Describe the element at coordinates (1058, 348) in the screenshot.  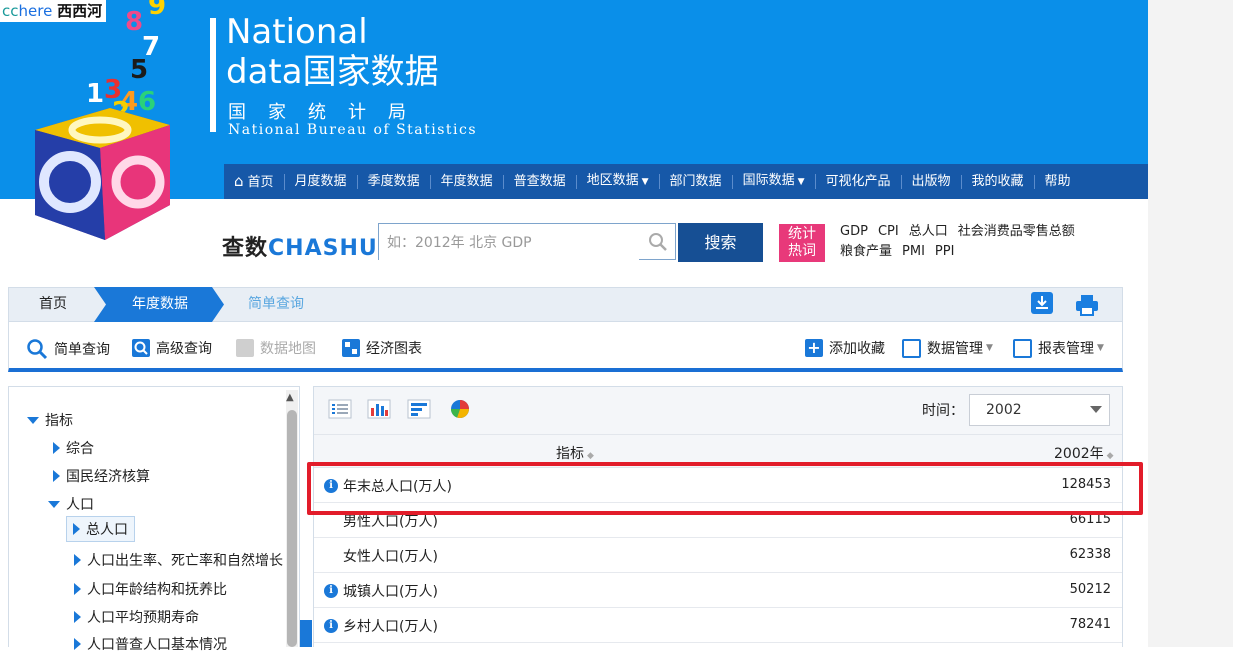
I see `report-management-menu: 报表管理 ▼` at that location.